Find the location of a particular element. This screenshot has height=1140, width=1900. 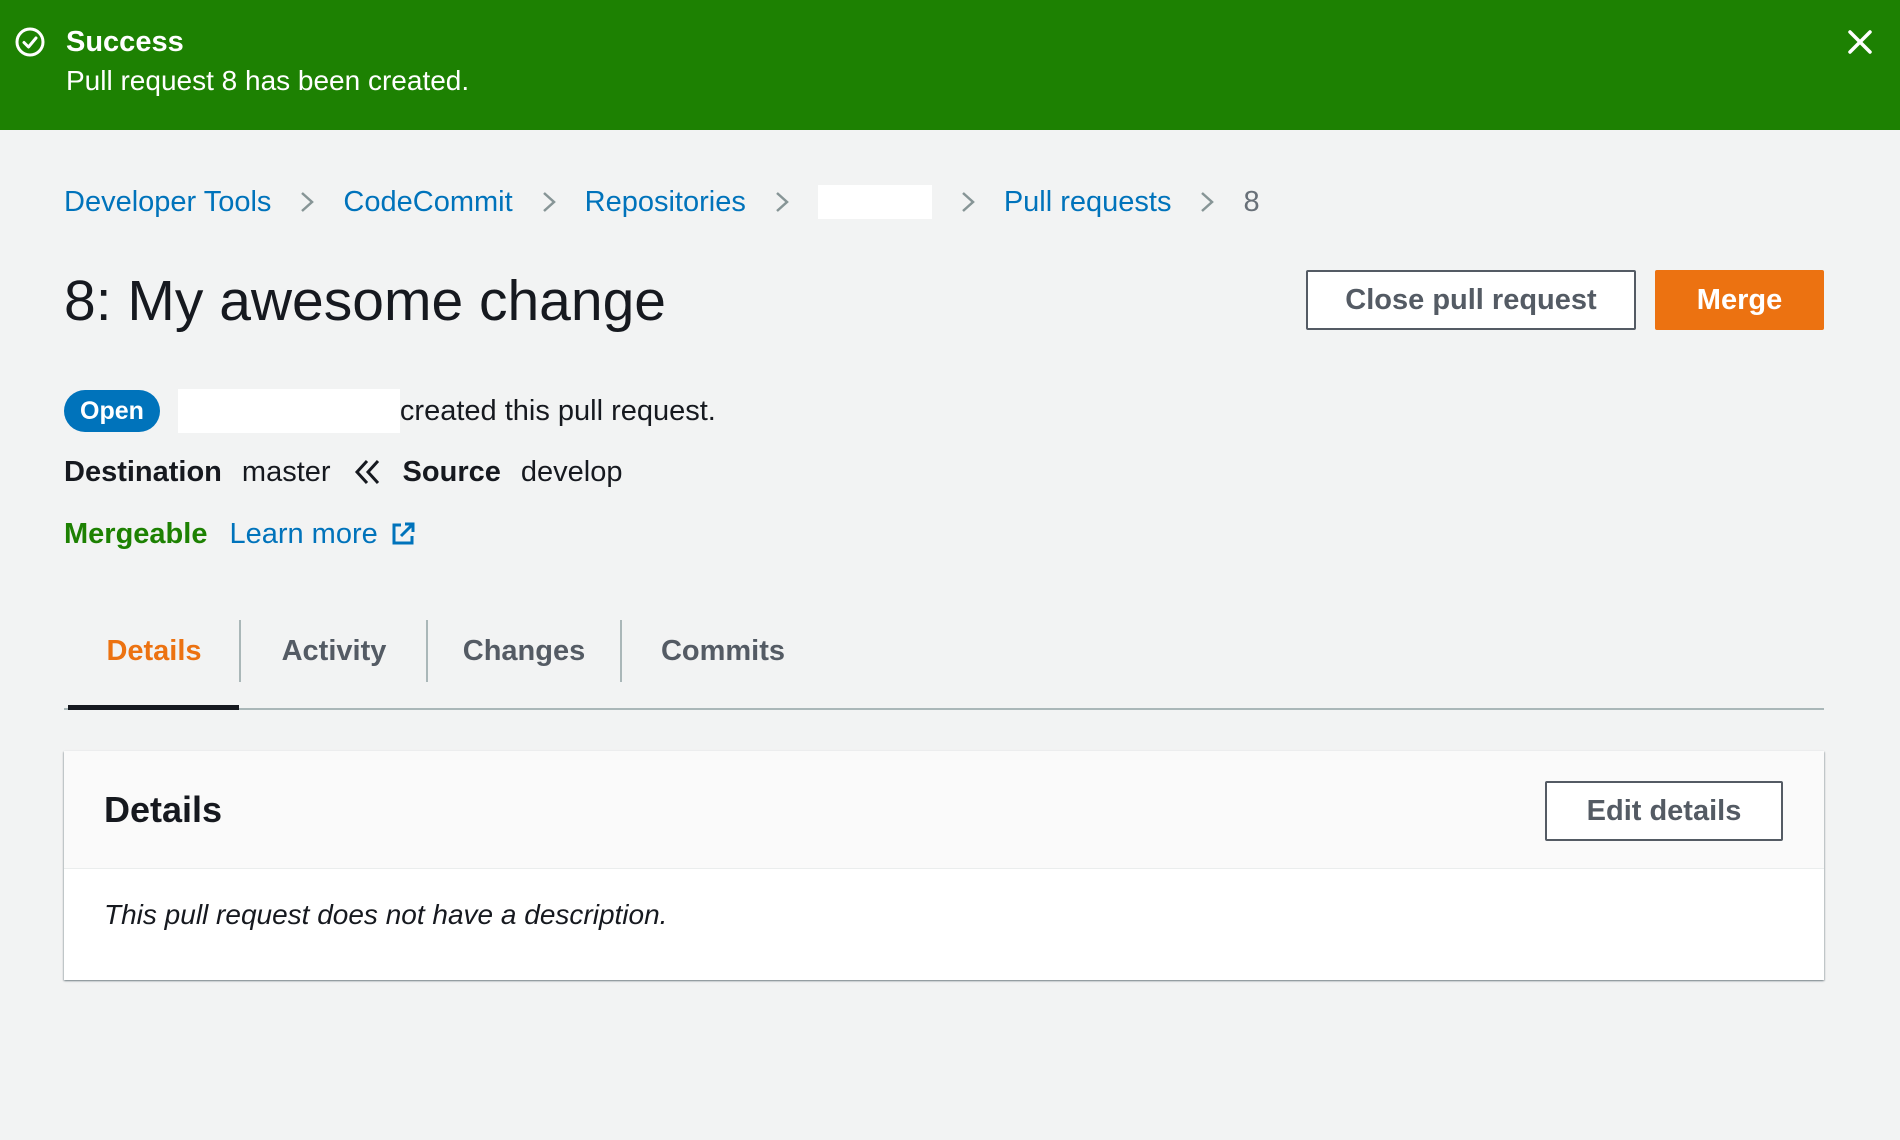

status-row: Open created this pull request. is located at coordinates (390, 411).